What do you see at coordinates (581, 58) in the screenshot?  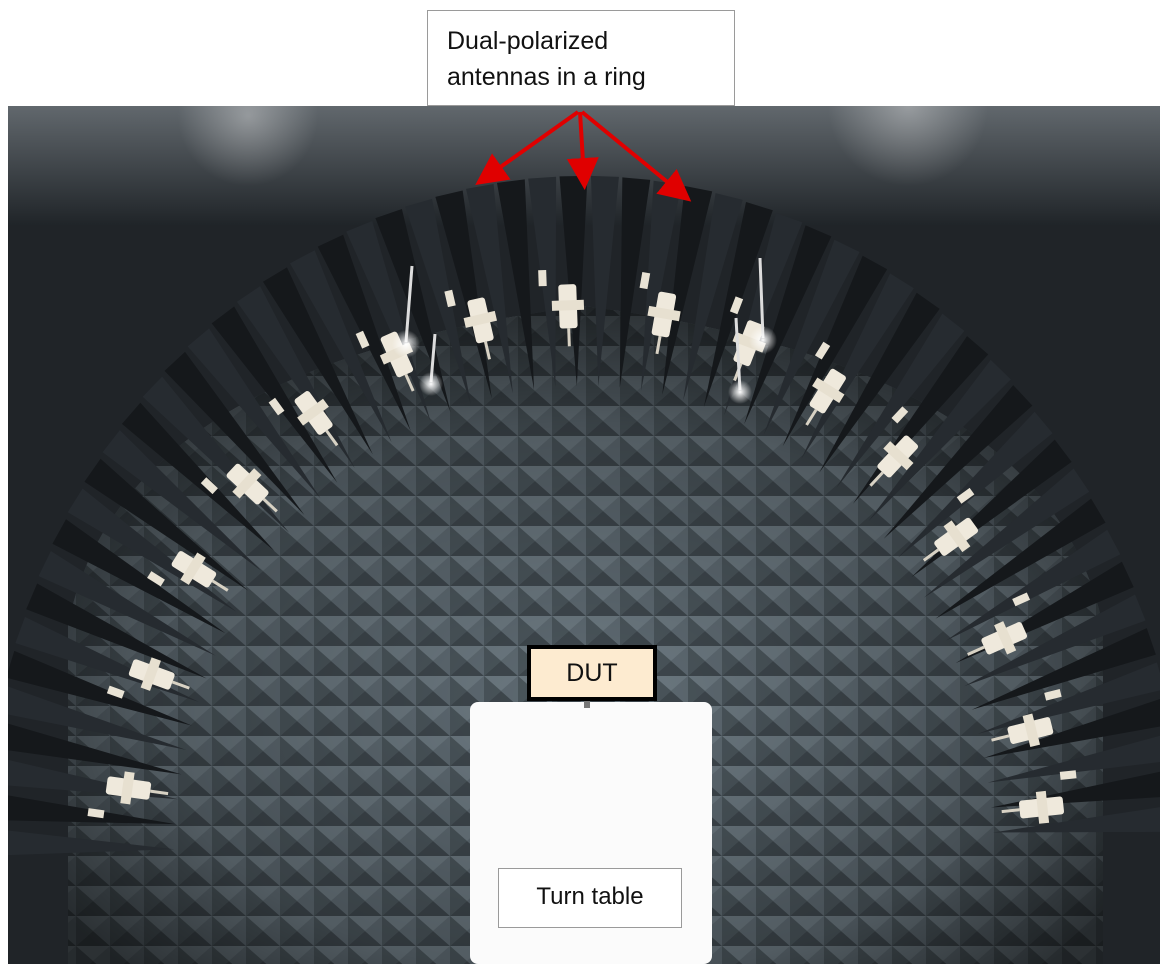 I see `antenna-ring-callout: Dual-polarized antennas in a ring` at bounding box center [581, 58].